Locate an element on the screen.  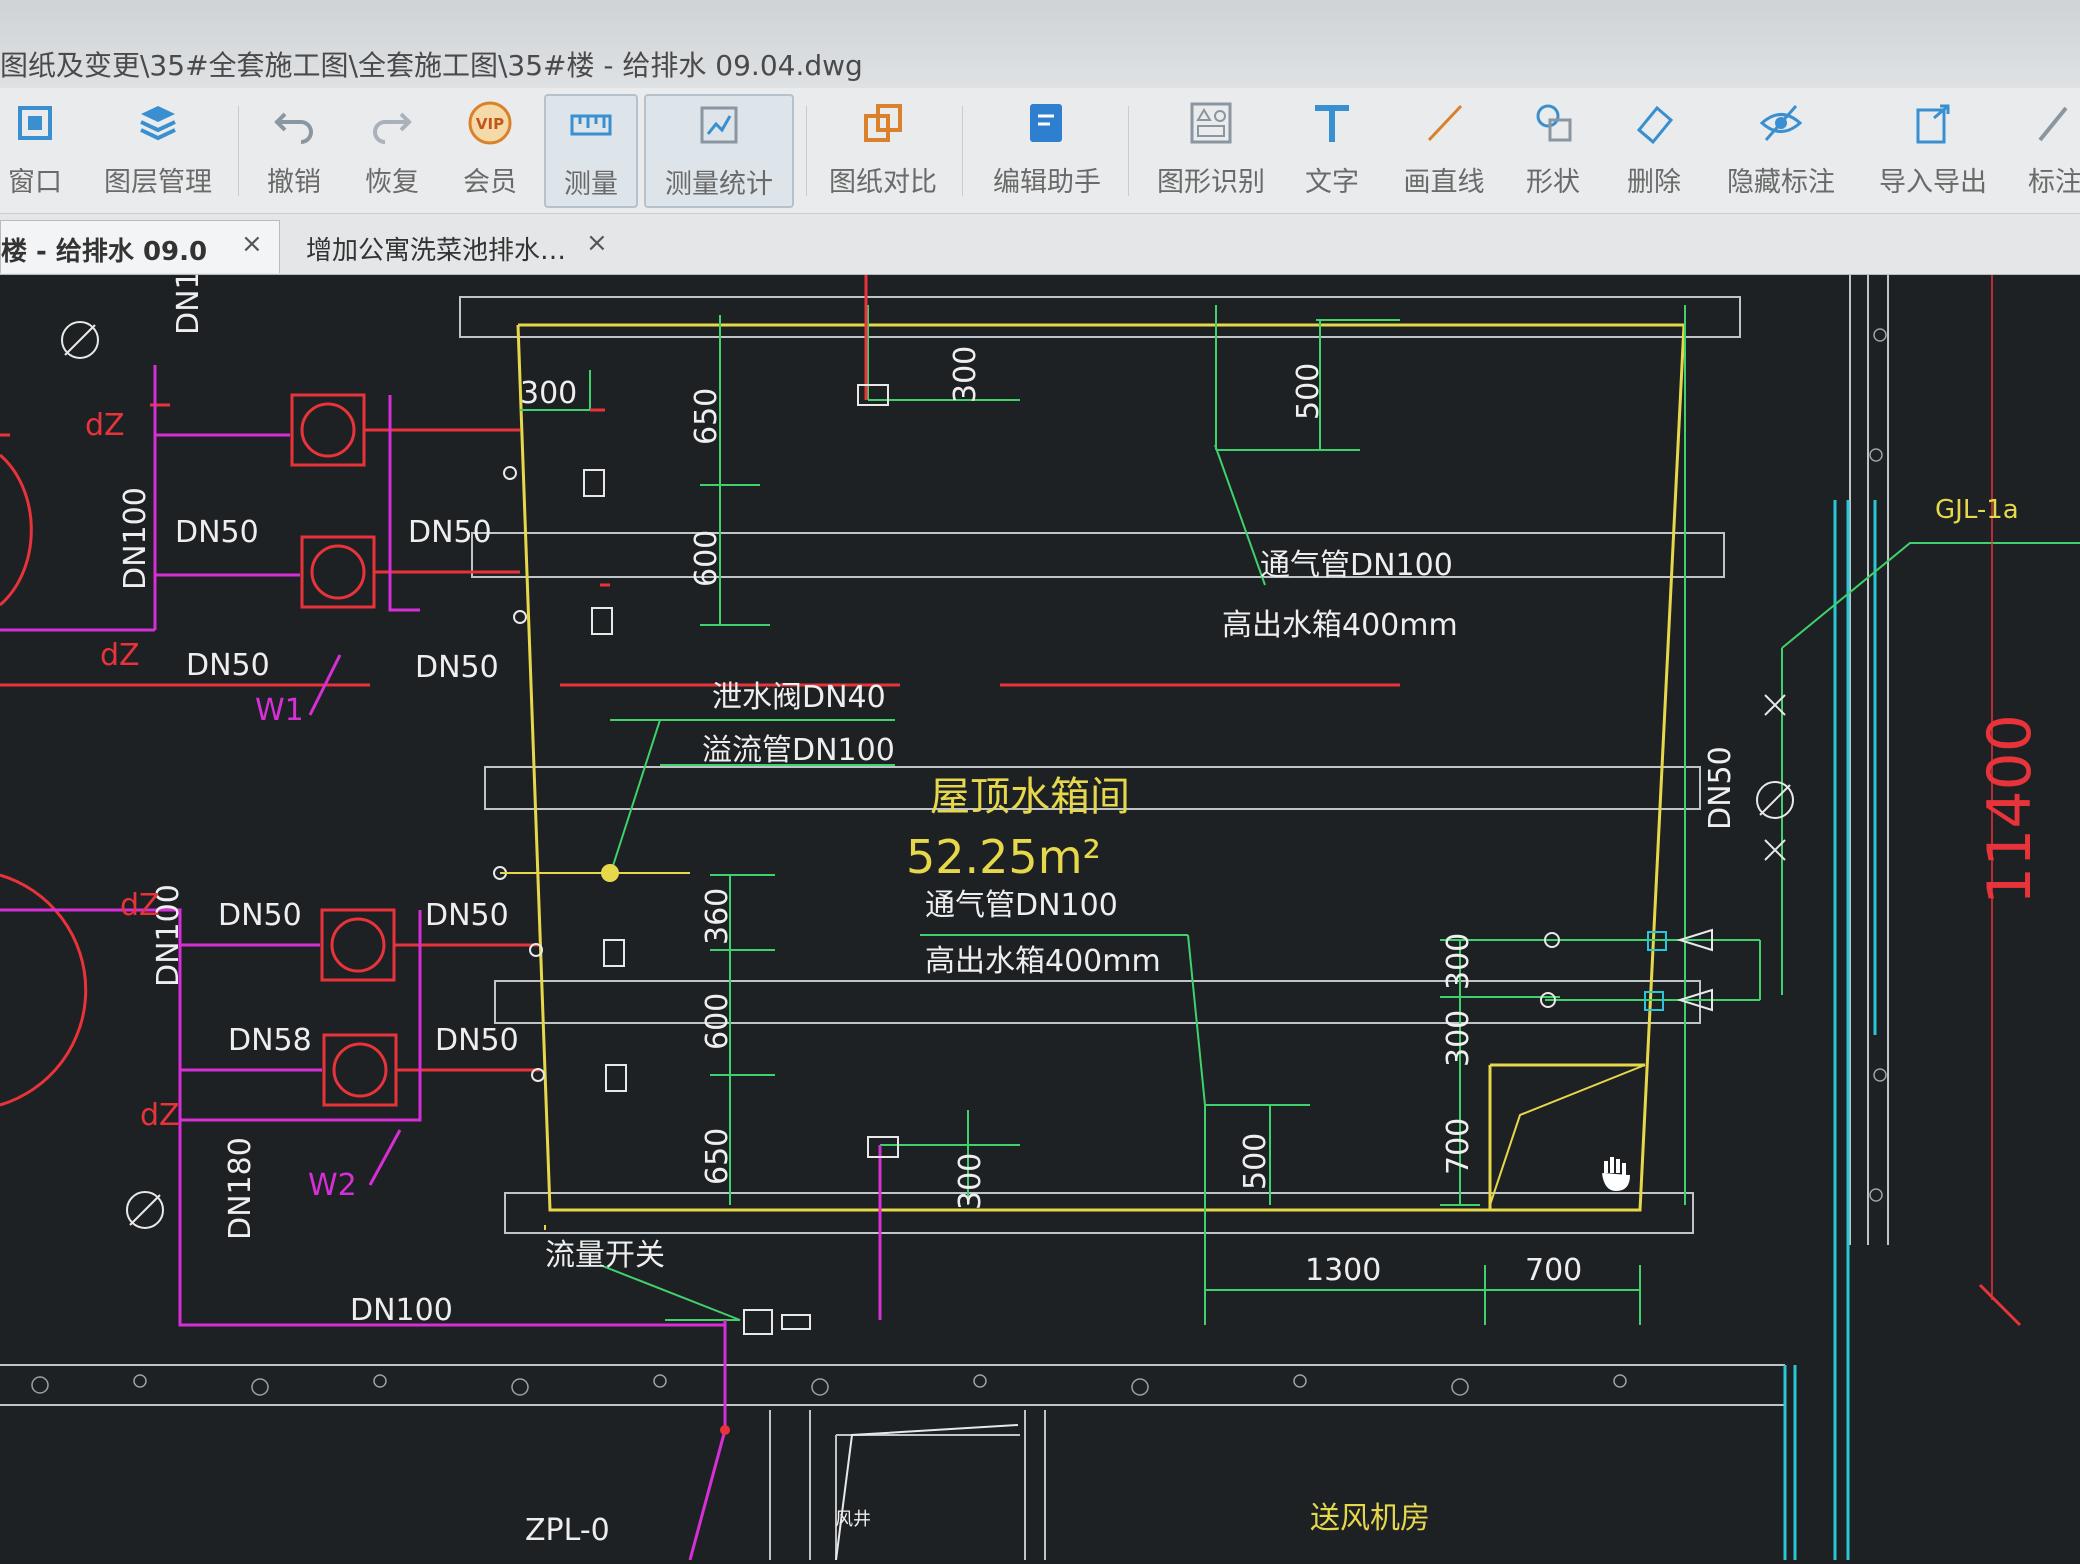
room-name: 屋顶水箱间 is located at coordinates (1030, 797).